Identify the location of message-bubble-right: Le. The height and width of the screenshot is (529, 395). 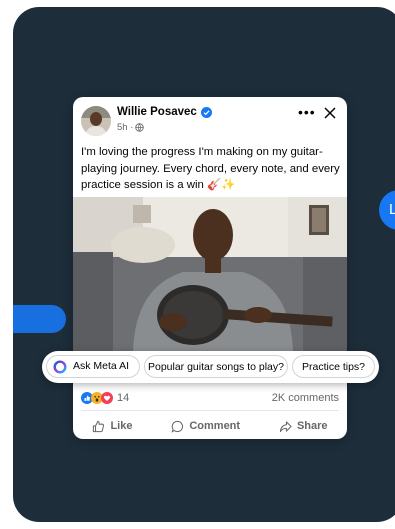
(387, 210).